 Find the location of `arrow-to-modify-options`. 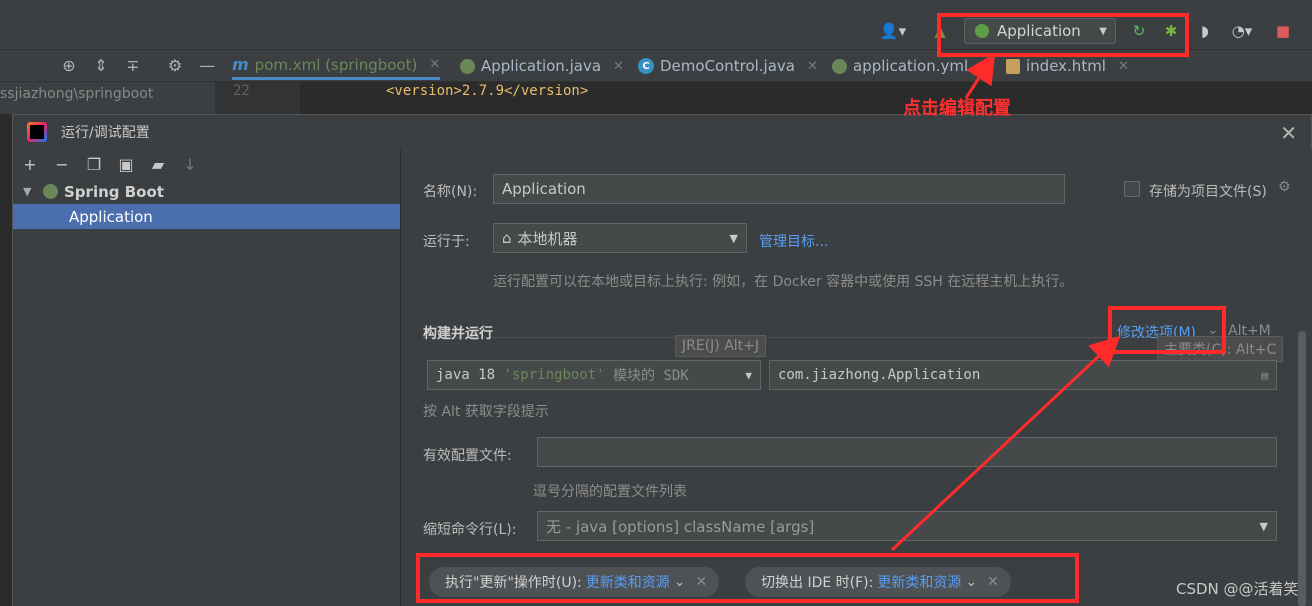

arrow-to-modify-options is located at coordinates (1005, 443).